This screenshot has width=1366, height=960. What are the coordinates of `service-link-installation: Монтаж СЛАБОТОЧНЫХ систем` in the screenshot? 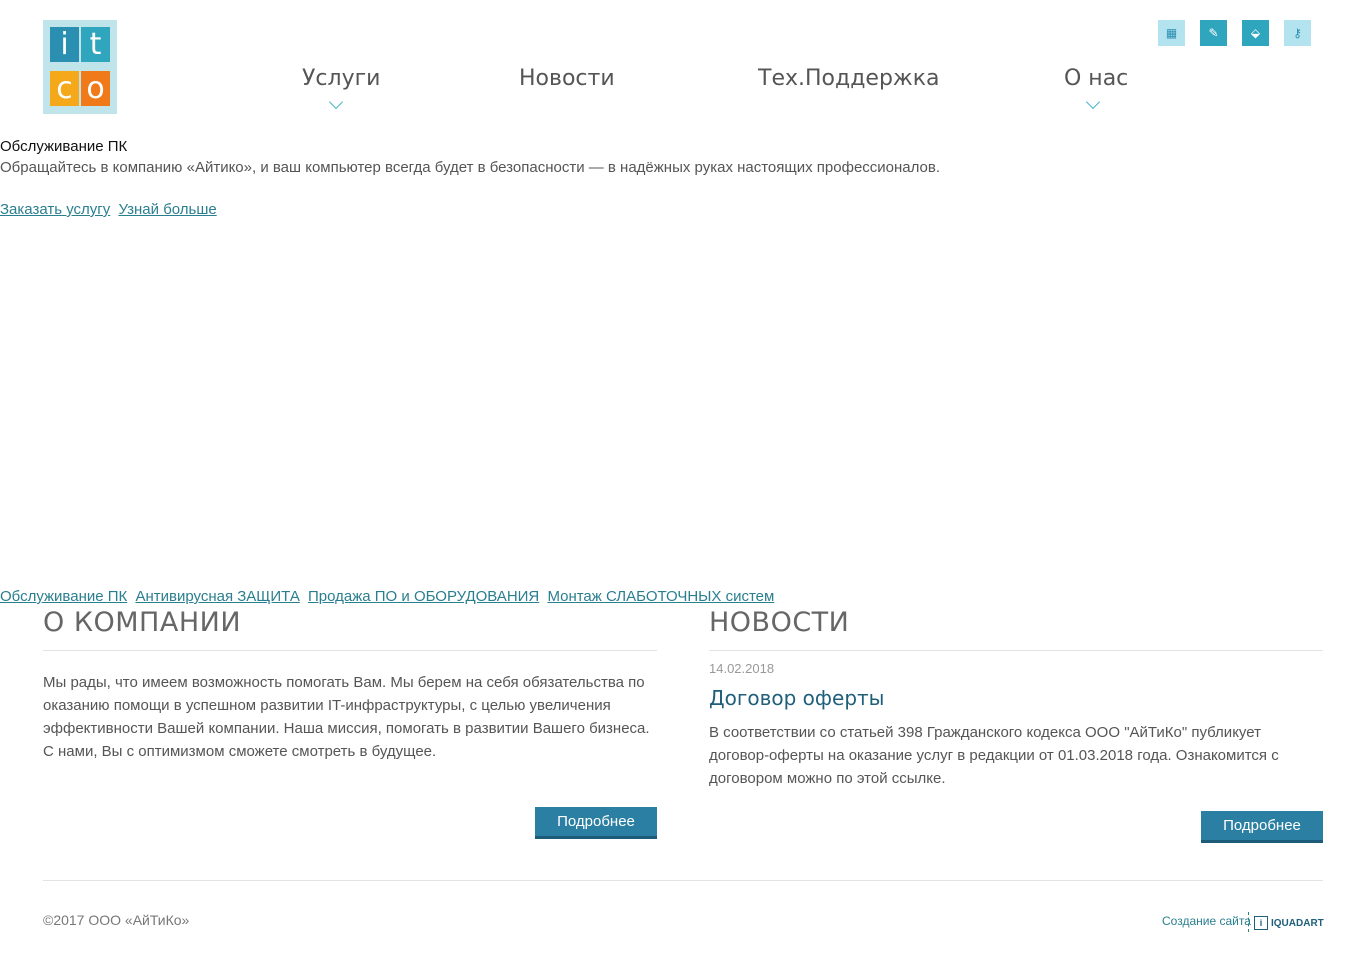 It's located at (660, 596).